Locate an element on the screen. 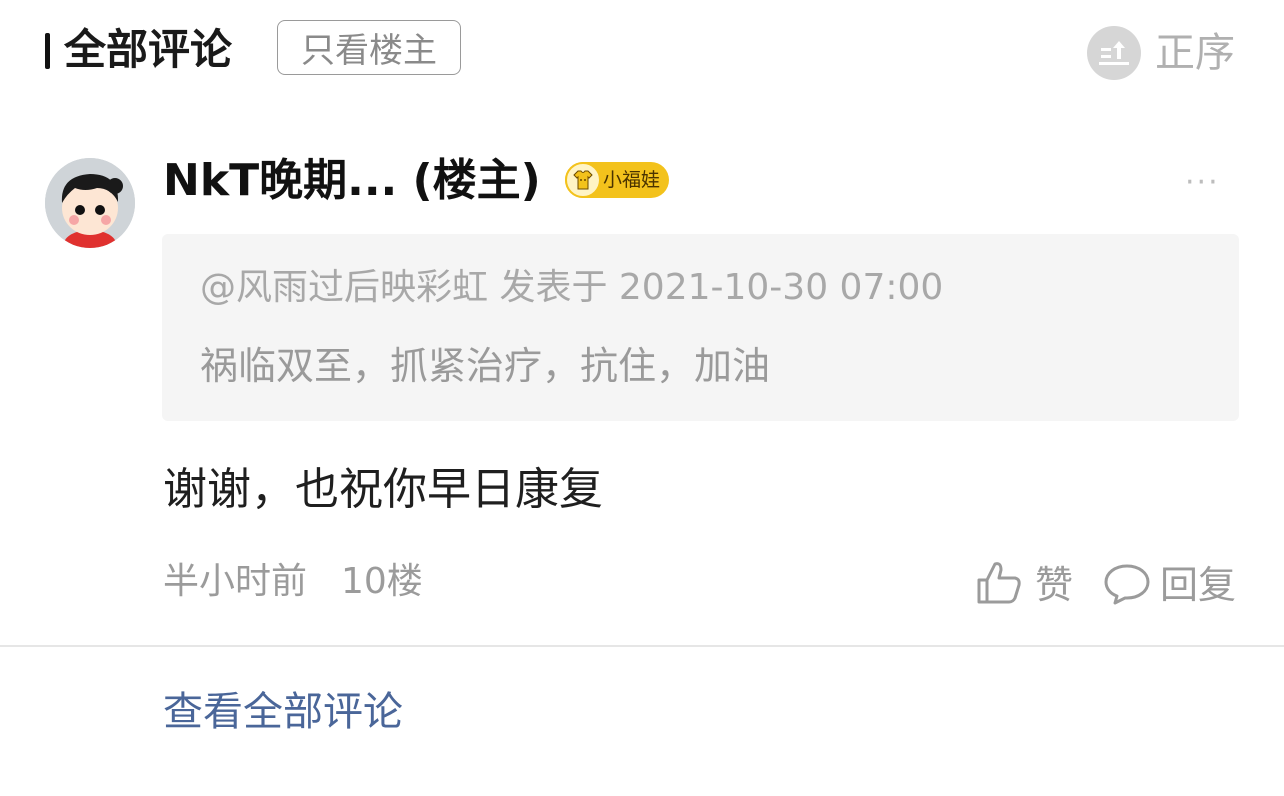  username: NkT晚期... (楼主) is located at coordinates (352, 181).